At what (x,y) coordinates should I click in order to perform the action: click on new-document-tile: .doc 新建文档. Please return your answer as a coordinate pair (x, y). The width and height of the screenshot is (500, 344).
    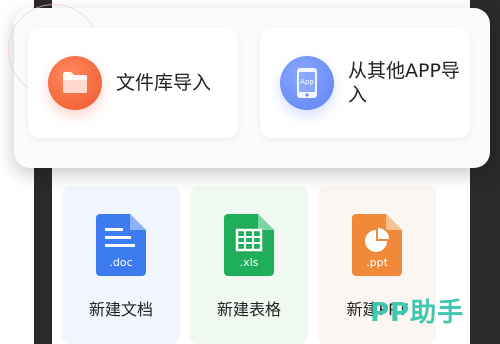
    Looking at the image, I should click on (121, 265).